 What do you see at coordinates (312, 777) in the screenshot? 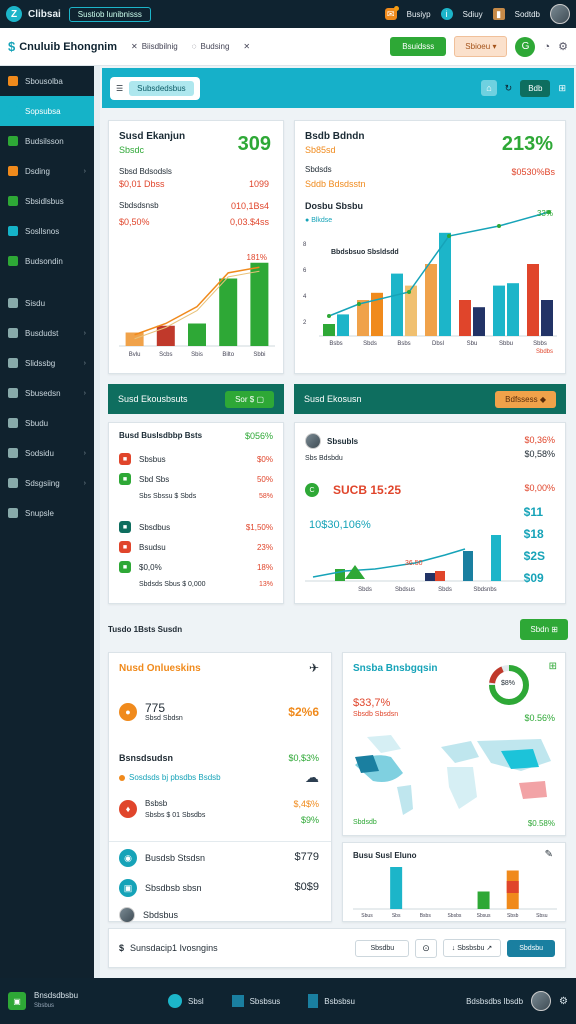
I see `map-icon: ☁` at bounding box center [312, 777].